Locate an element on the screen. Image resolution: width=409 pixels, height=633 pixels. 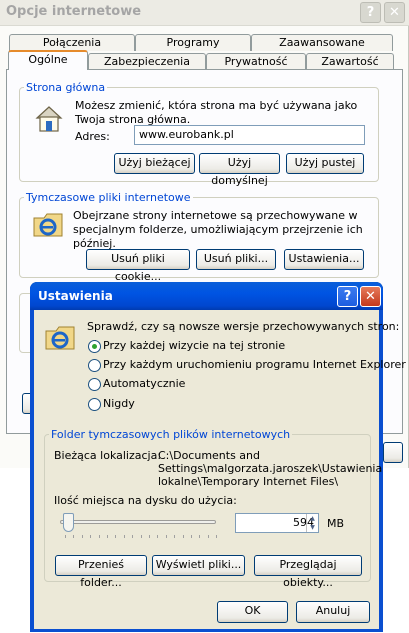
disk-space-unit: MB is located at coordinates (336, 523).